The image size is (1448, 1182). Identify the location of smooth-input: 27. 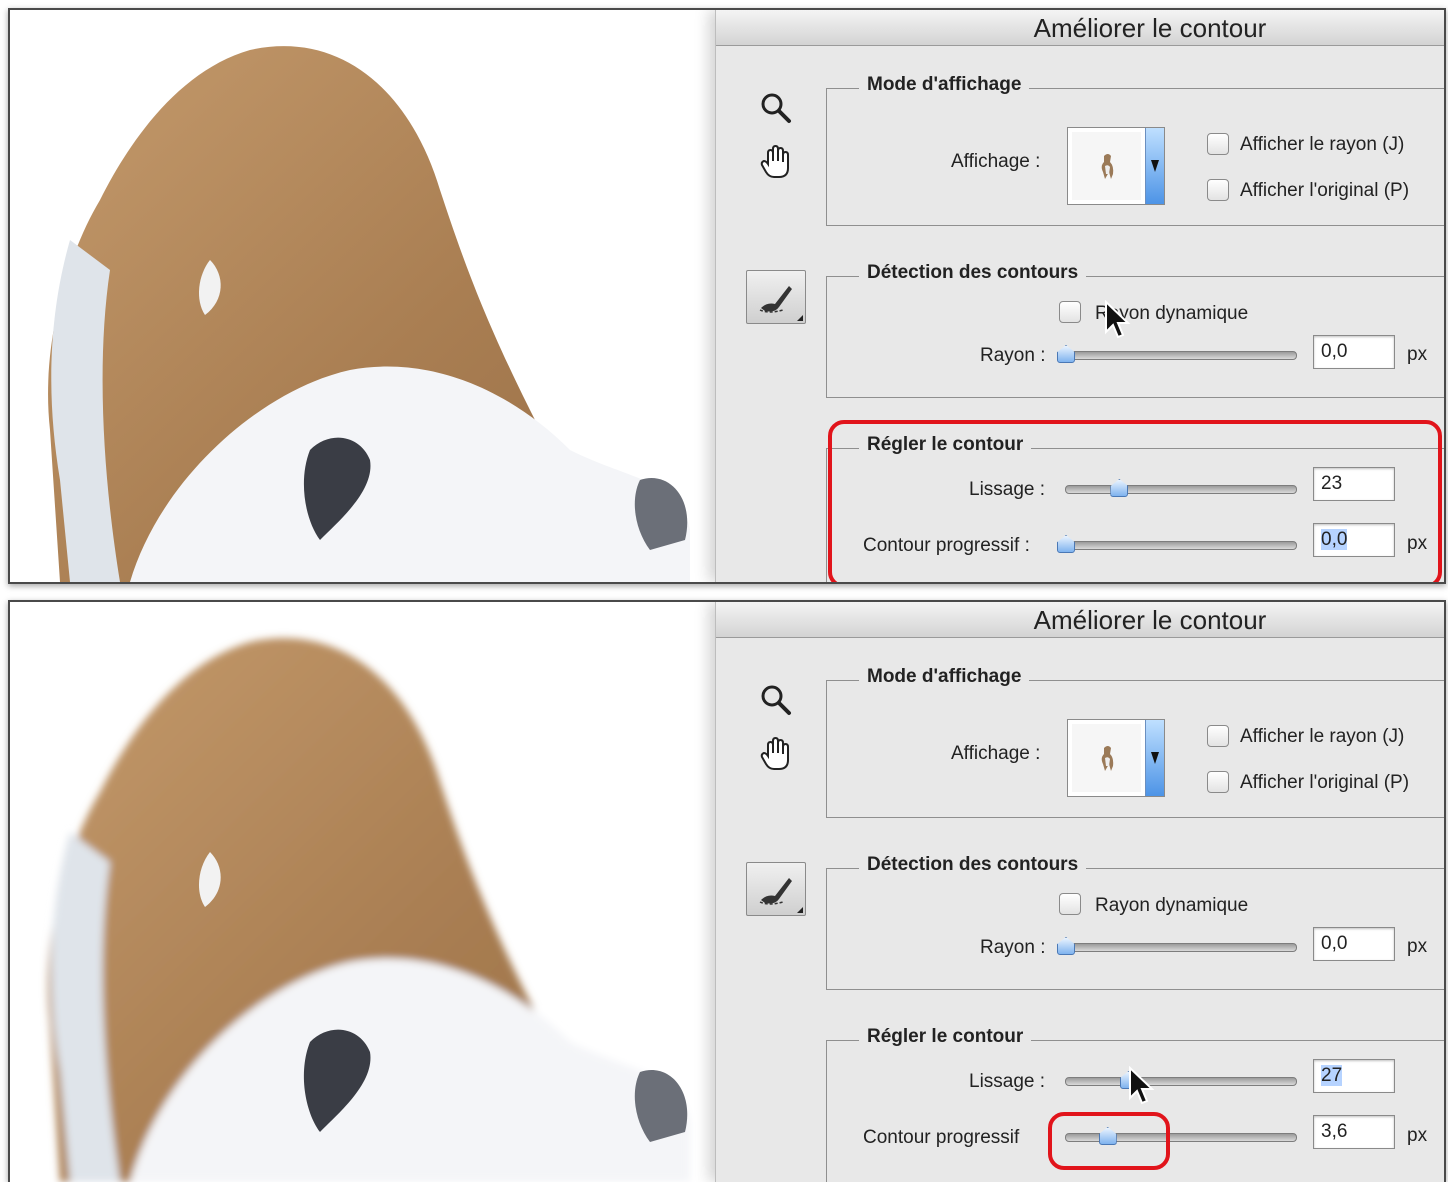
(1354, 1076).